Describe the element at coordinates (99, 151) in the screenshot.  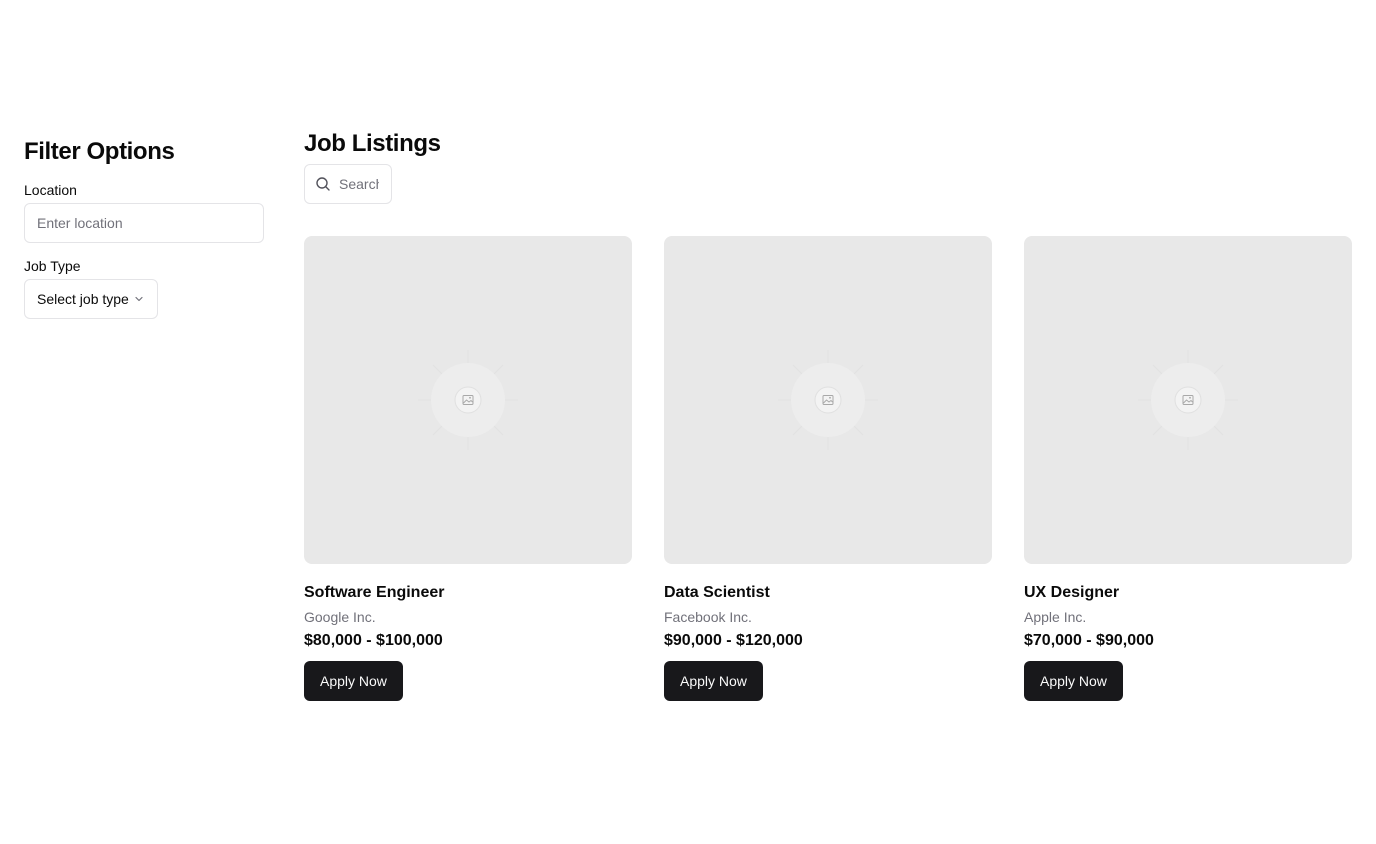
I see `filter-title: Filter Options` at that location.